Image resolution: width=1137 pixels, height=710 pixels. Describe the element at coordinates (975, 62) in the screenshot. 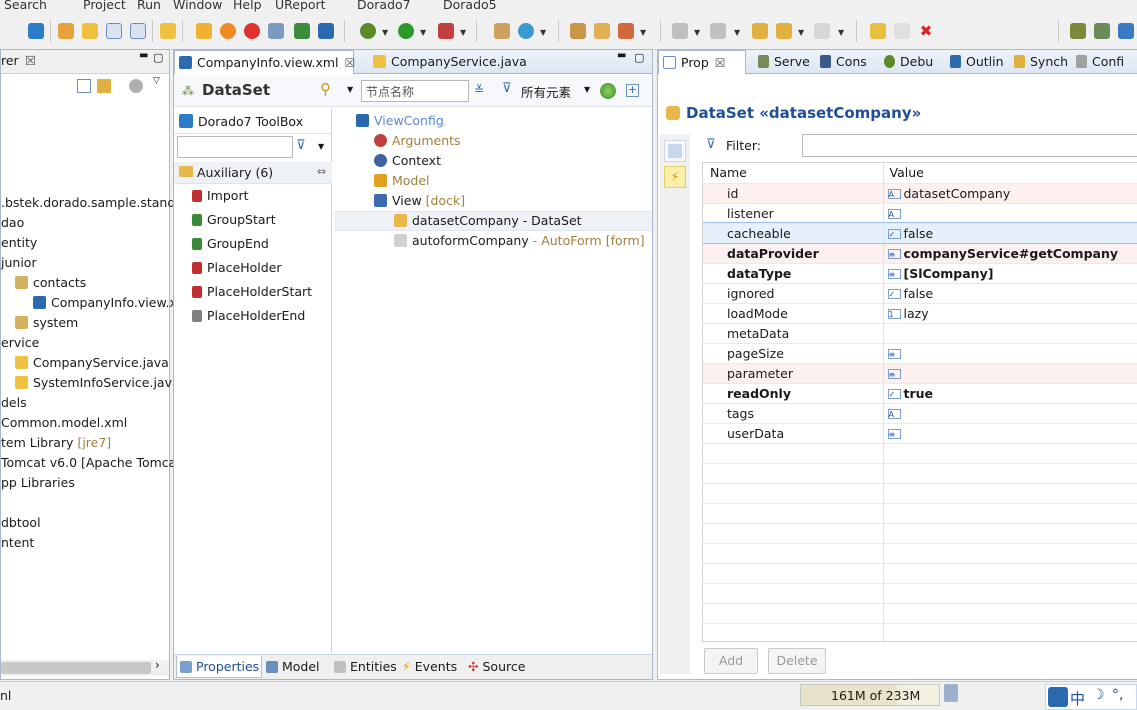

I see `tab-outline: Outlin` at that location.